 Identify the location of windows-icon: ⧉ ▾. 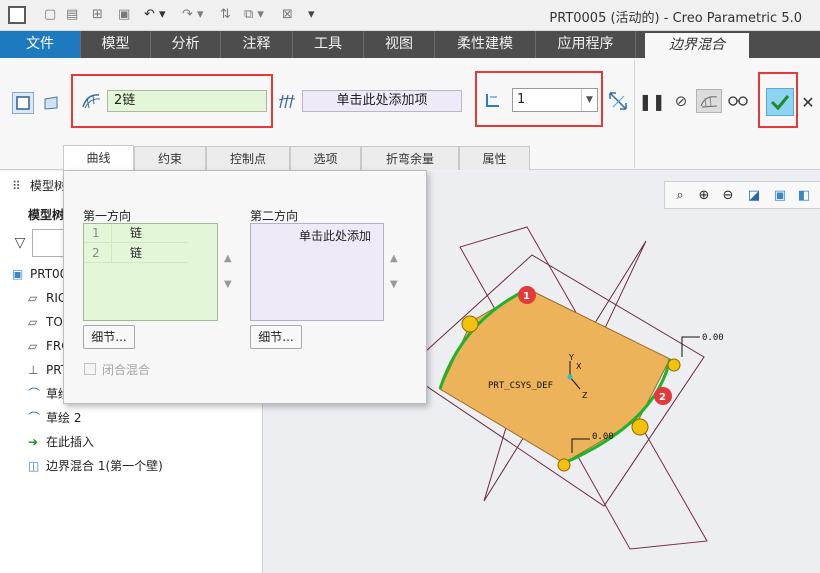
(254, 15).